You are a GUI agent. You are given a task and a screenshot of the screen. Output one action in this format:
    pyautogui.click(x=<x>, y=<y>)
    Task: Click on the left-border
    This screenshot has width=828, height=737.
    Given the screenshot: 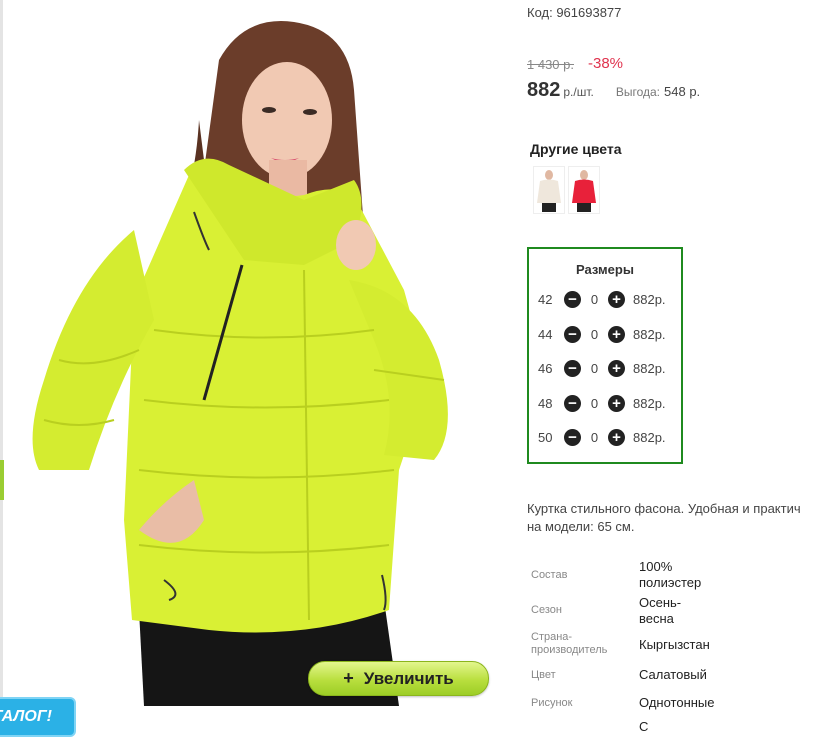 What is the action you would take?
    pyautogui.click(x=1, y=366)
    